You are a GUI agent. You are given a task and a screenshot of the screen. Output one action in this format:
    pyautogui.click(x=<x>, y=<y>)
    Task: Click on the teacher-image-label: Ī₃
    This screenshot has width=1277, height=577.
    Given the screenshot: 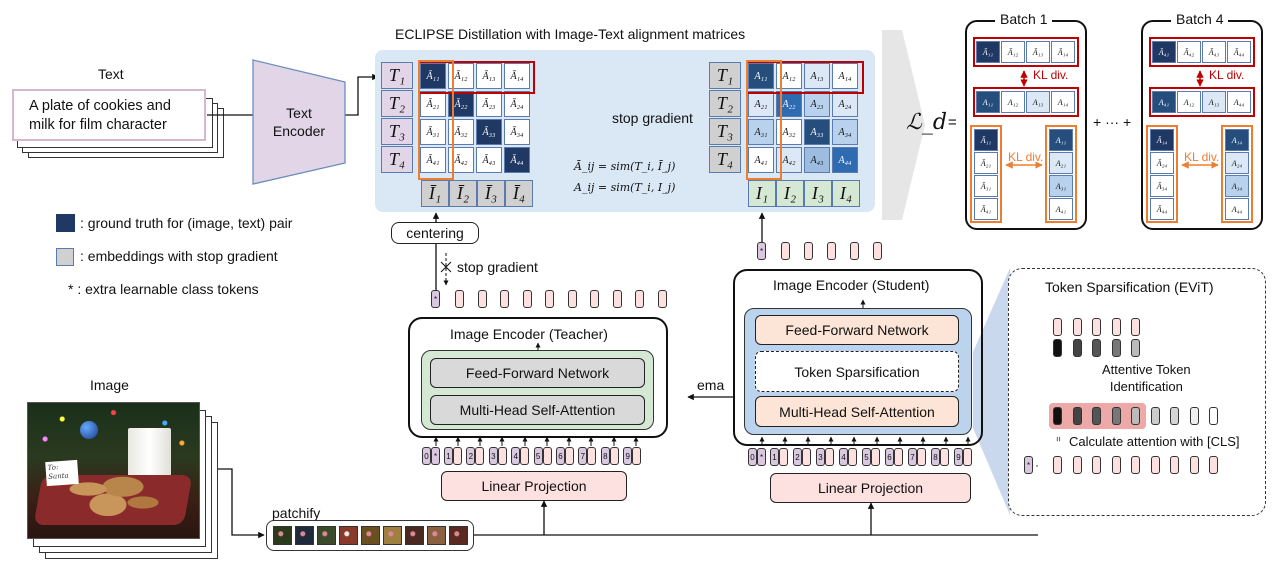 What is the action you would take?
    pyautogui.click(x=491, y=193)
    